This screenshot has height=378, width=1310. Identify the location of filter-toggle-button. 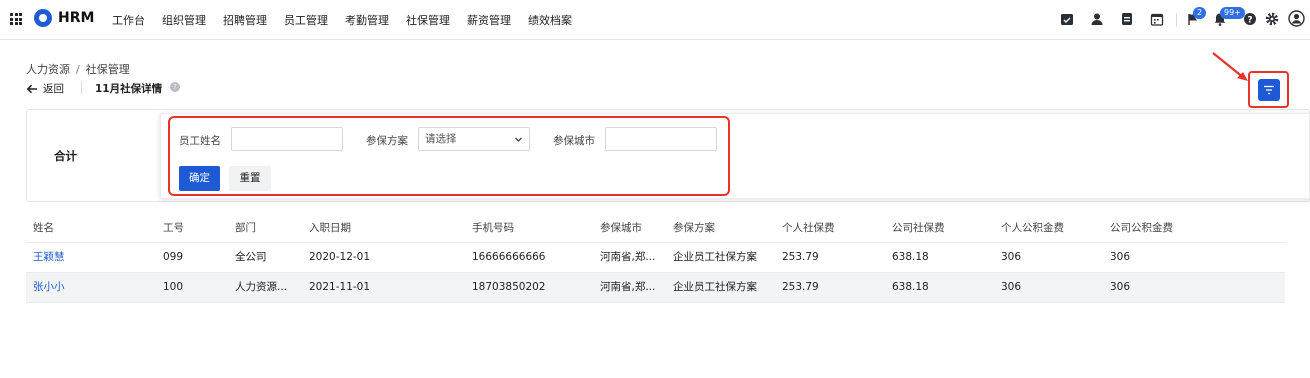
(1269, 90).